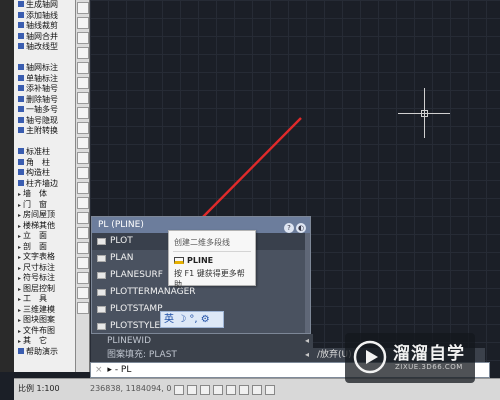 The width and height of the screenshot is (500, 400). What do you see at coordinates (44, 341) in the screenshot?
I see `palette-item: ▸ 其 它` at bounding box center [44, 341].